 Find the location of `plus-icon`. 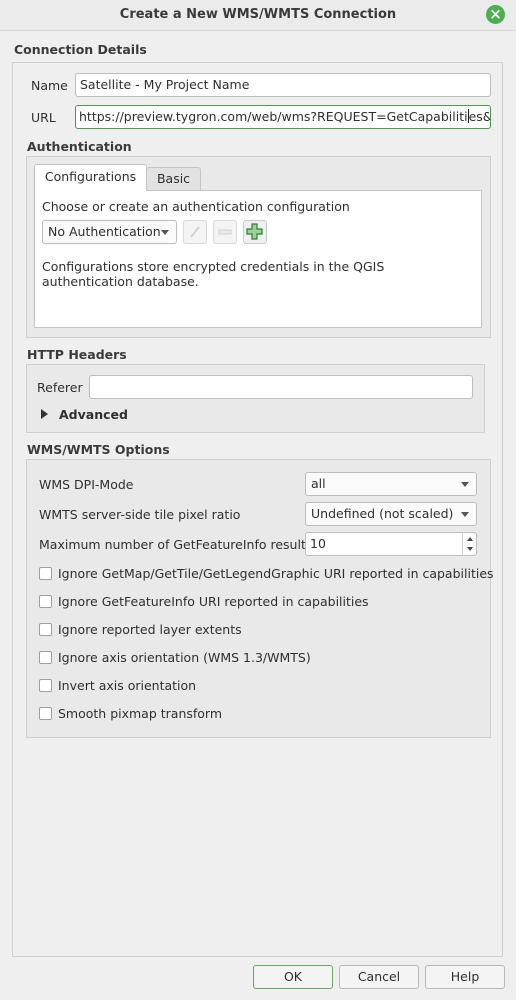

plus-icon is located at coordinates (254, 231).